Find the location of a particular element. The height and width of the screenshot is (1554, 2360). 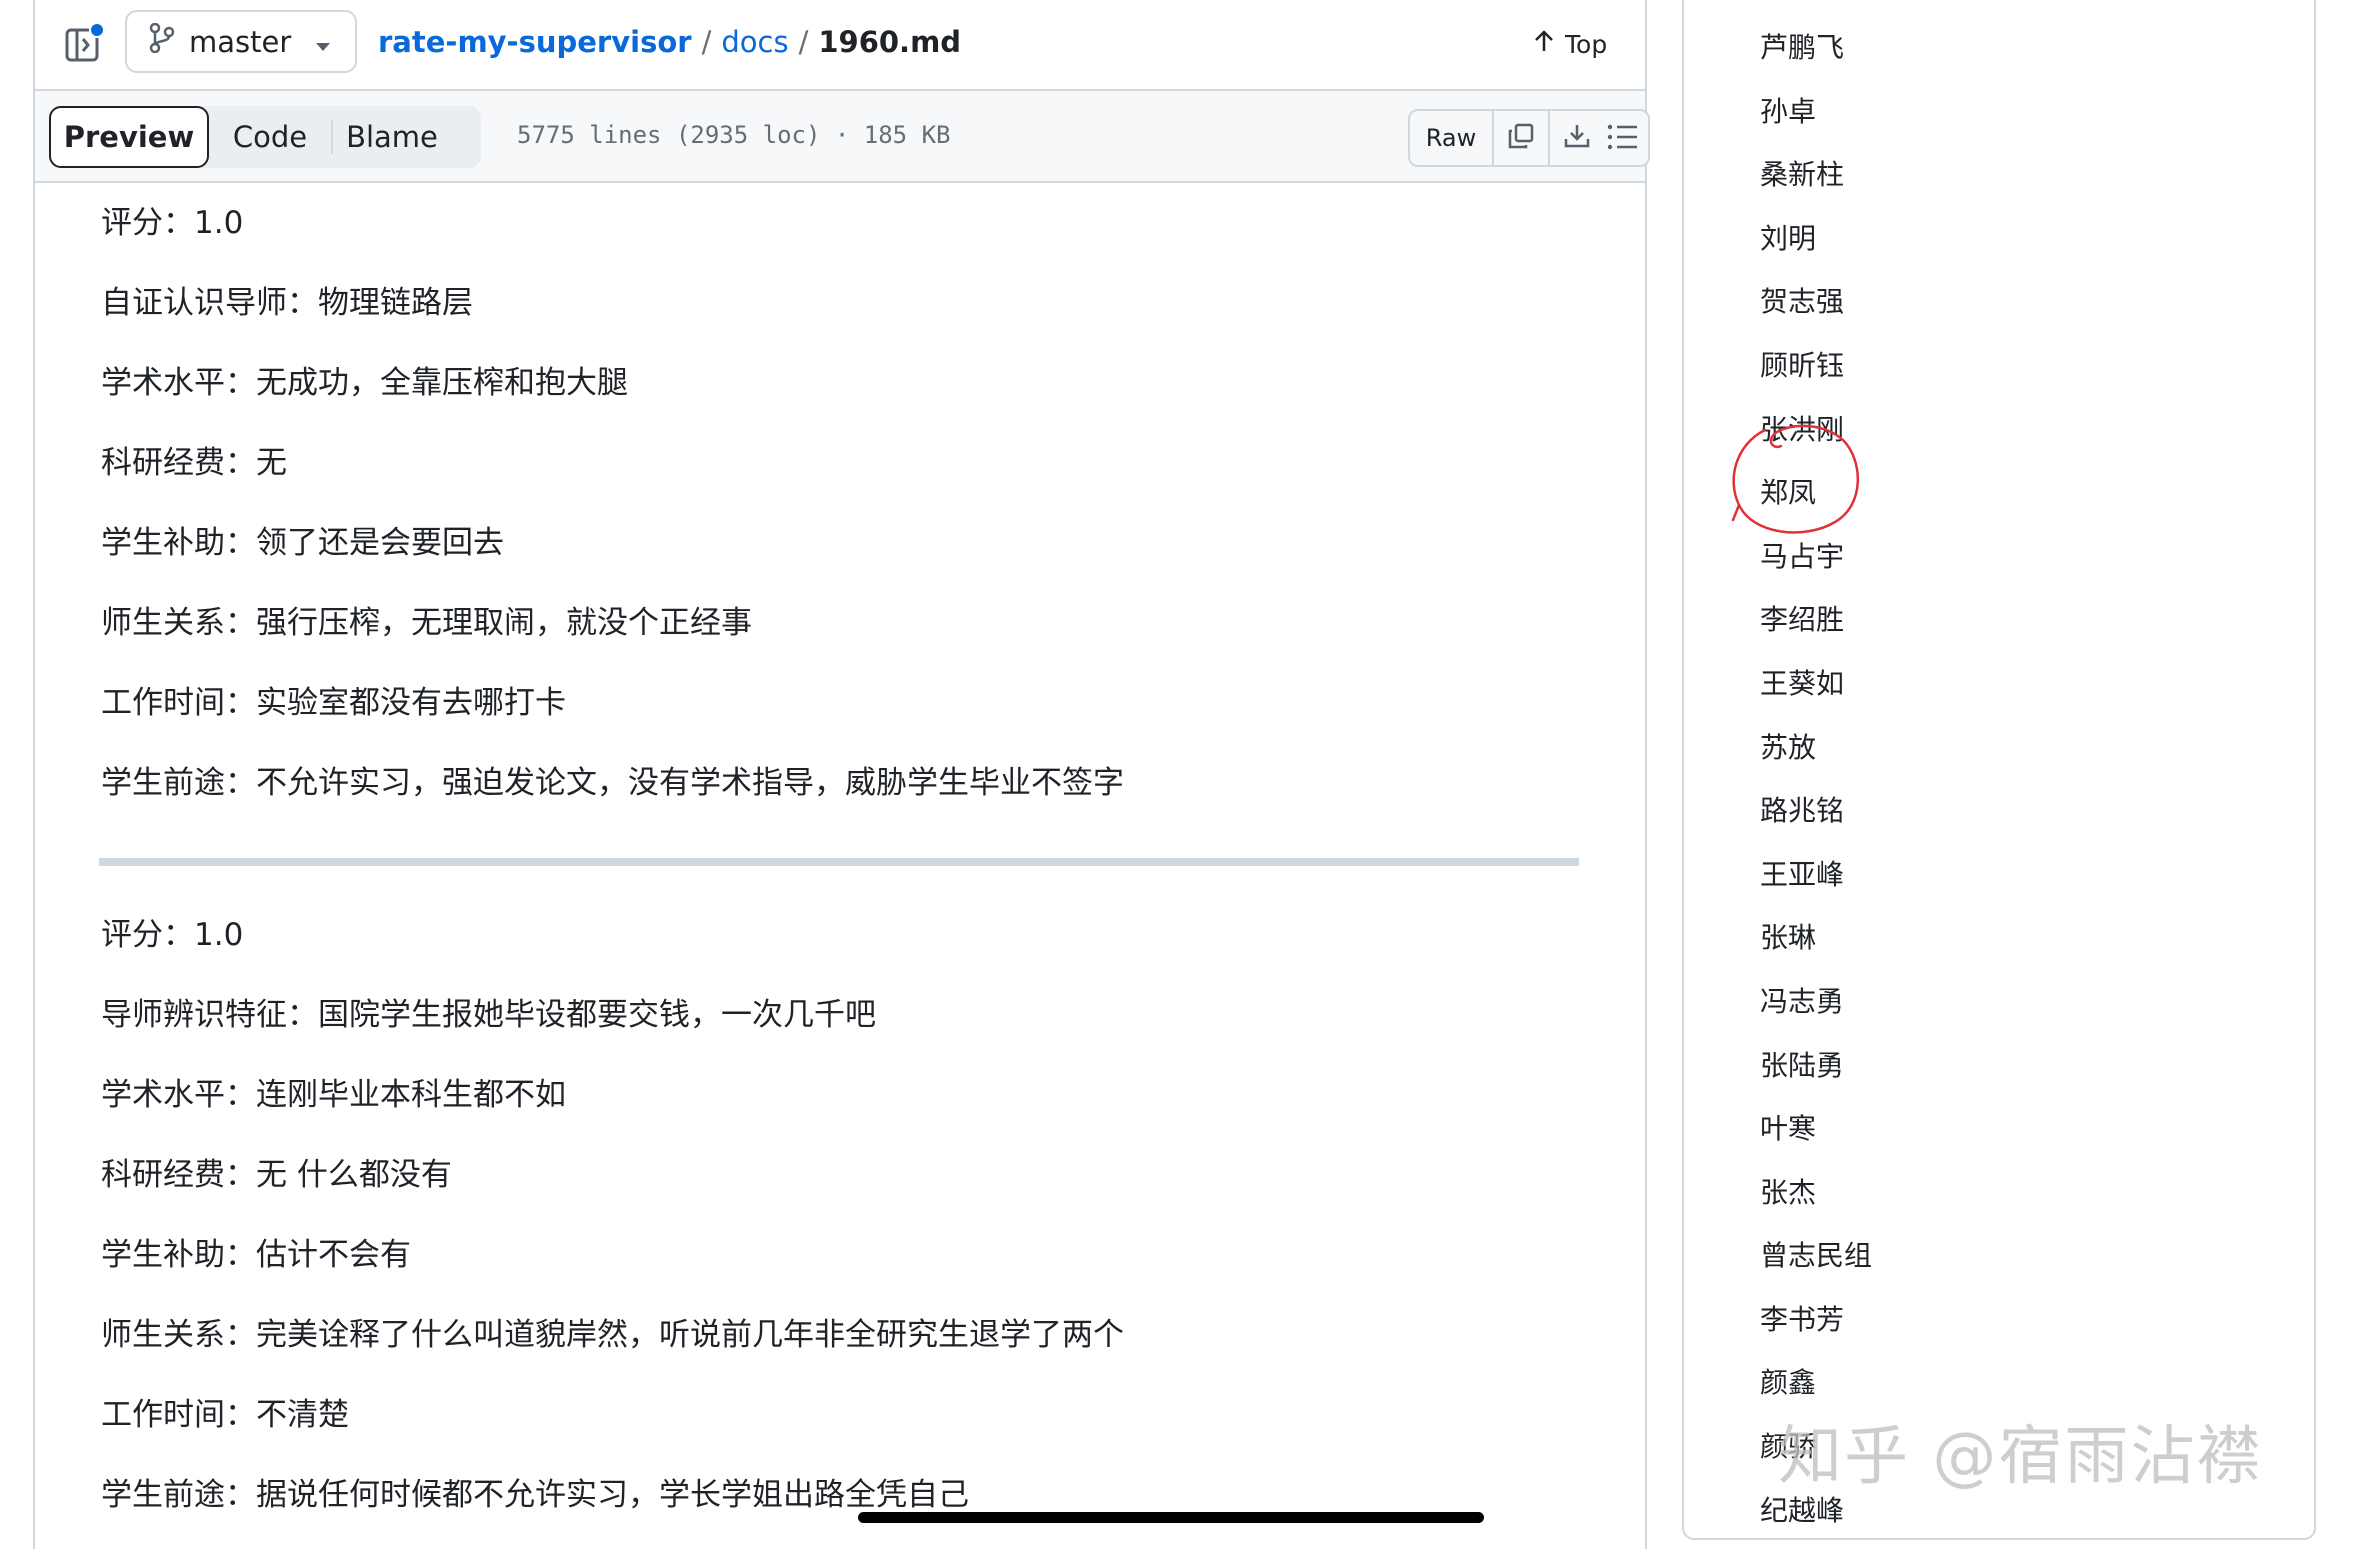

outline-item: 张陆勇 is located at coordinates (1816, 1078).